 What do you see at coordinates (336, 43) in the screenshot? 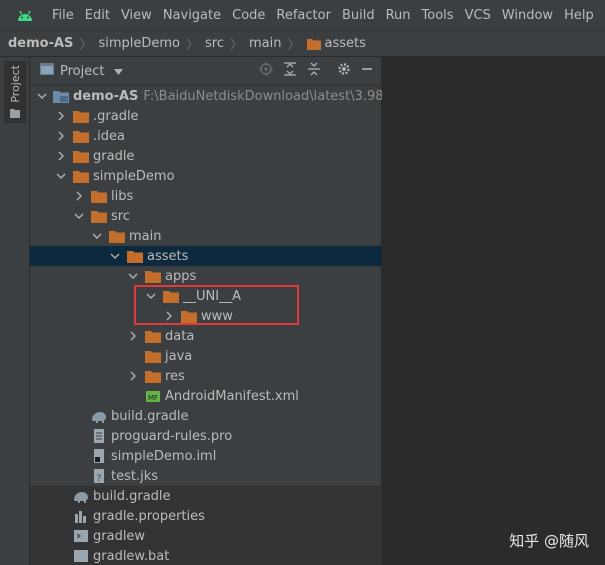
I see `breadcrumb-item-assets: assets` at bounding box center [336, 43].